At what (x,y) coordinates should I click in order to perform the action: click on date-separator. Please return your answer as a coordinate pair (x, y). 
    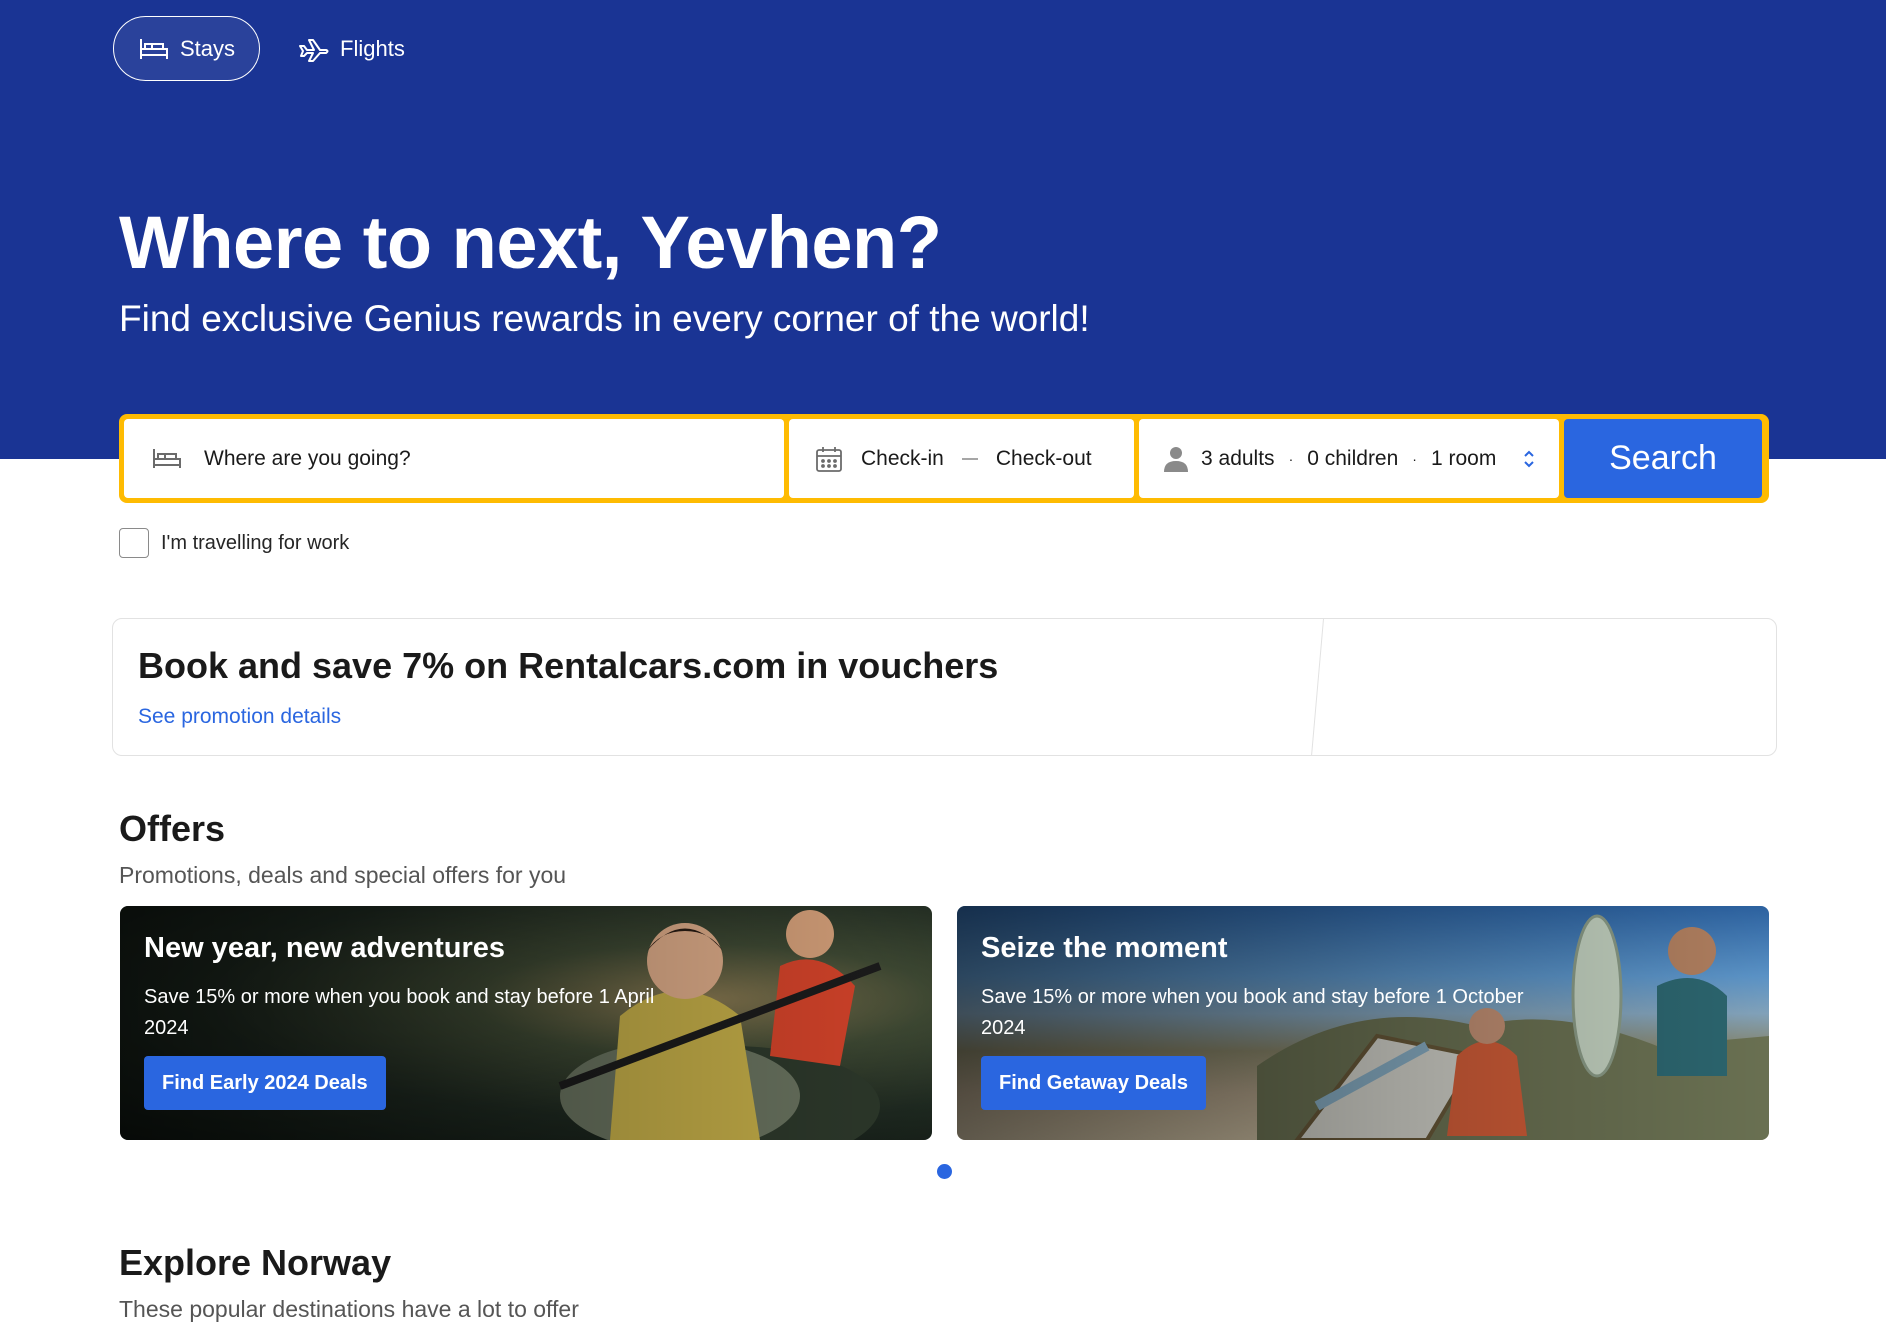
    Looking at the image, I should click on (969, 458).